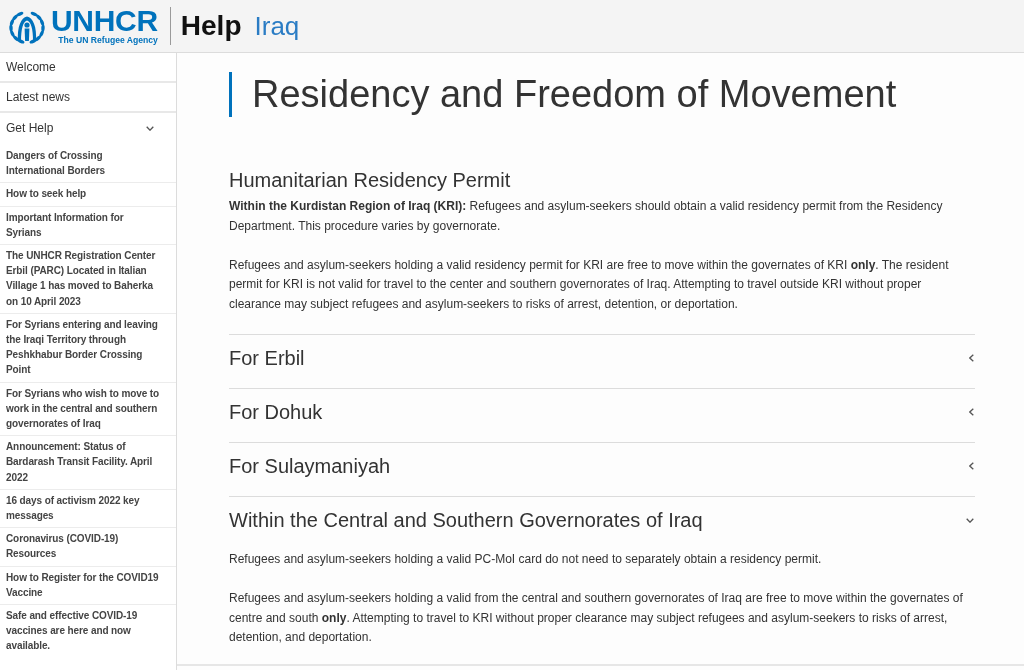 The image size is (1024, 670). Describe the element at coordinates (602, 358) in the screenshot. I see `accordion-header: For Erbil` at that location.